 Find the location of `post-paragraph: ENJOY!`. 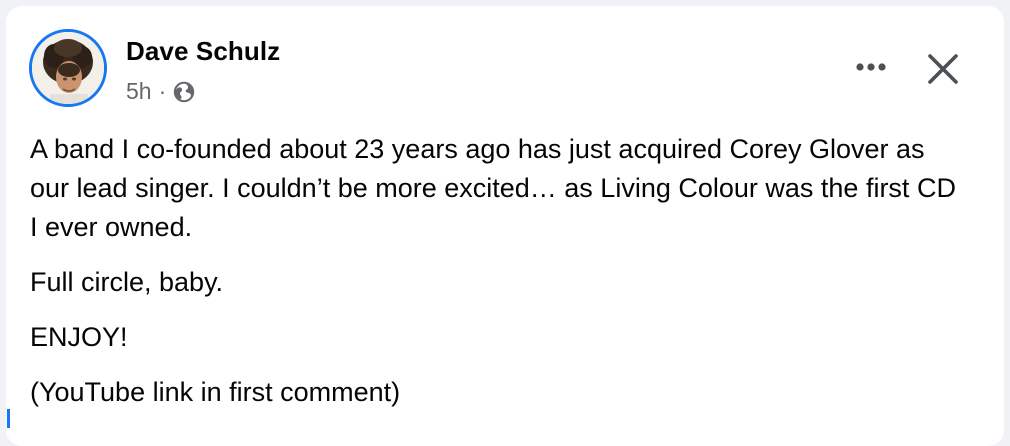

post-paragraph: ENJOY! is located at coordinates (79, 337).